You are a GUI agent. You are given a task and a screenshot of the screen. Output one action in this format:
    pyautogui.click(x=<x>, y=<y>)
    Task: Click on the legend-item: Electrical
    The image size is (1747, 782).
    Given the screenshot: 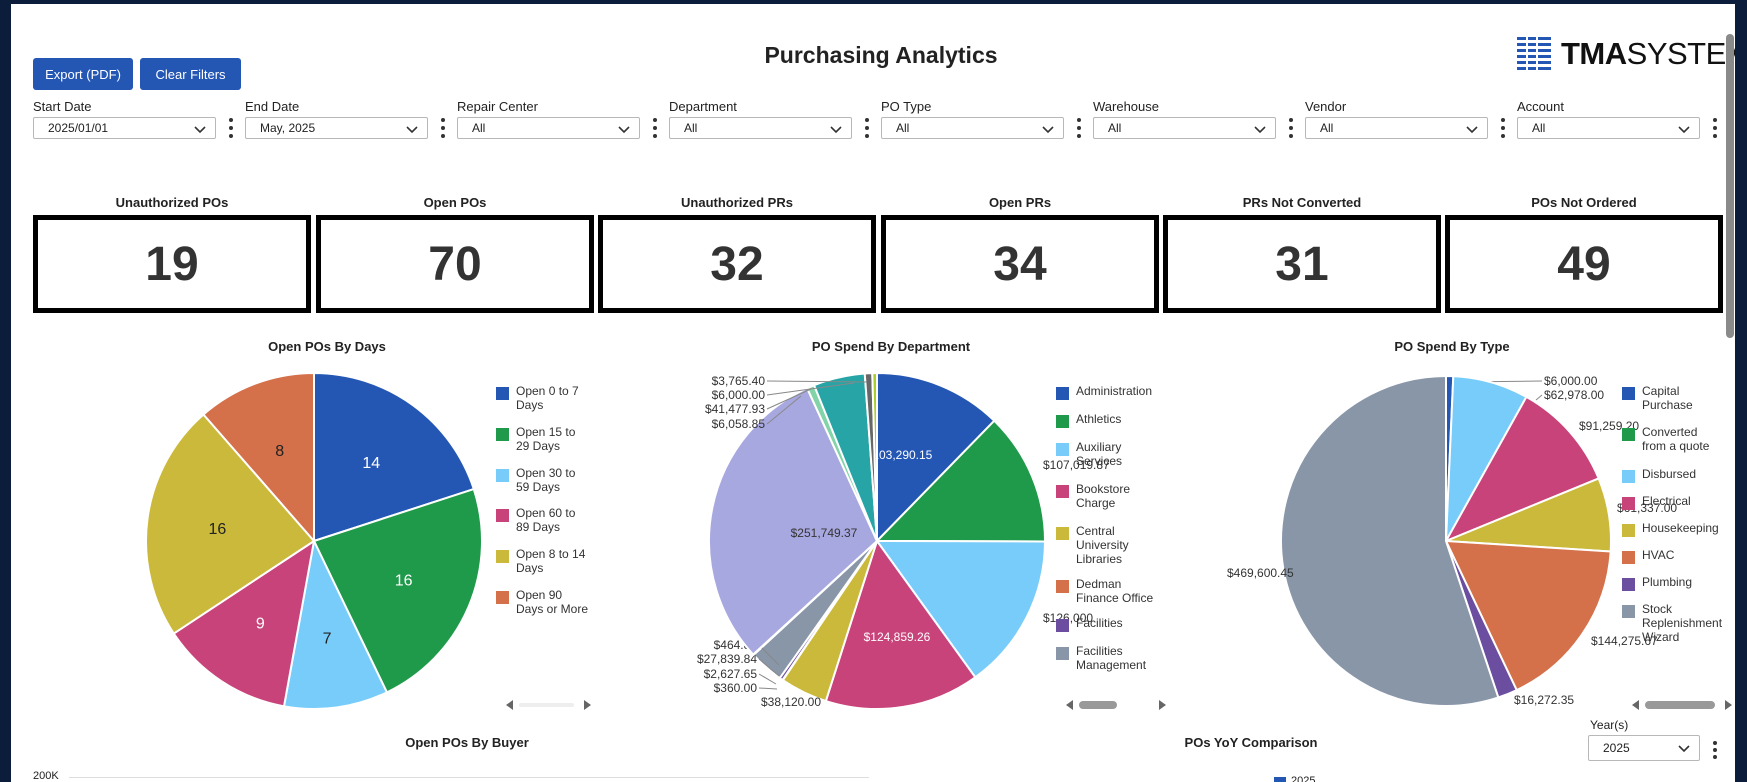 What is the action you would take?
    pyautogui.click(x=1672, y=502)
    